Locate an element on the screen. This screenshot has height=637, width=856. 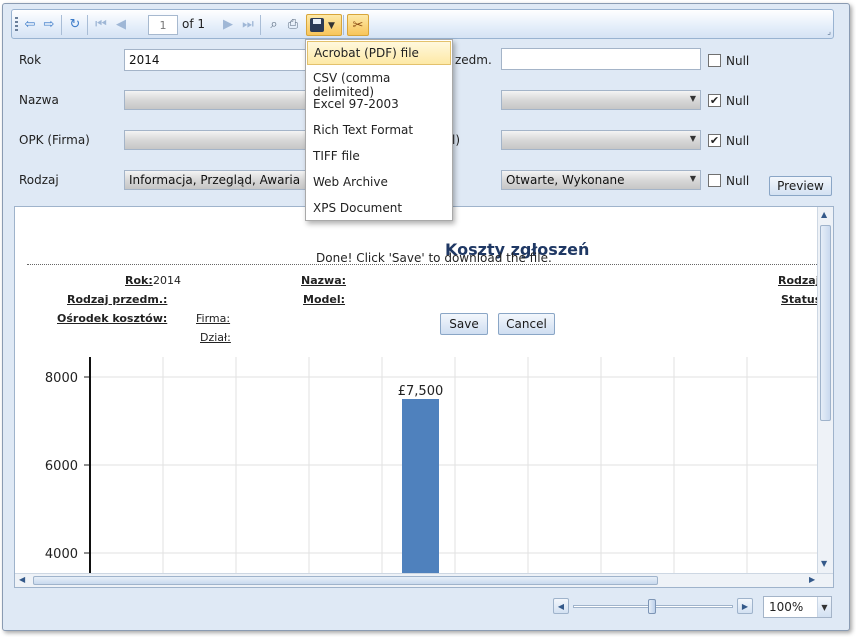
zoom-slider: ◀ ▶ is located at coordinates (653, 607).